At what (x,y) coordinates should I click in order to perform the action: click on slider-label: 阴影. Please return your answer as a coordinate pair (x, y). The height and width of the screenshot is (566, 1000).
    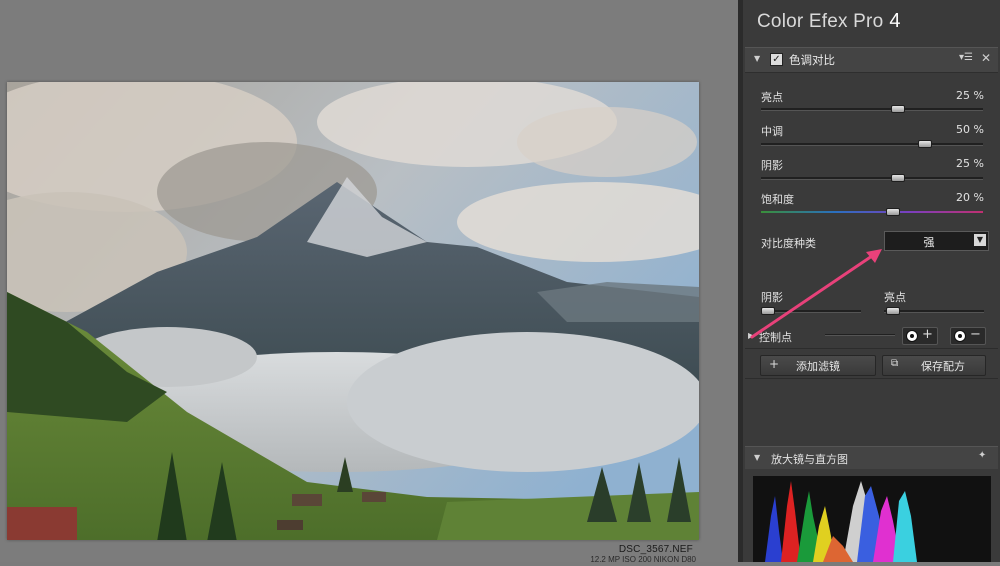
    Looking at the image, I should click on (772, 165).